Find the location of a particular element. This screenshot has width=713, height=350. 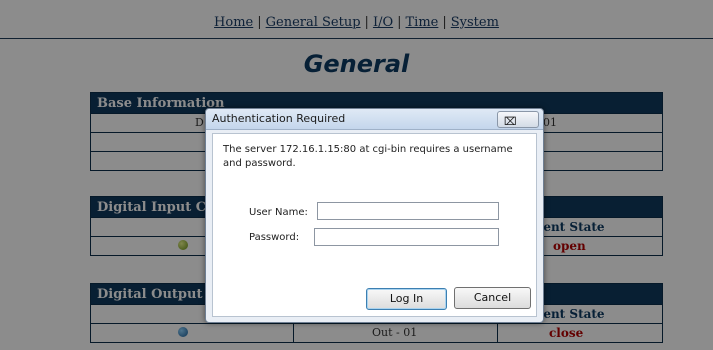

password-label: Password: is located at coordinates (274, 237).